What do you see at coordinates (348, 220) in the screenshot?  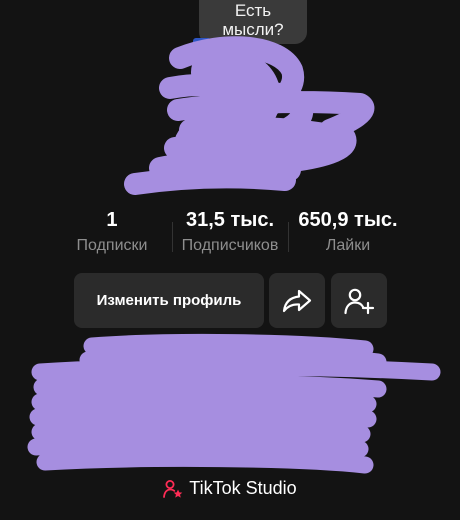 I see `stat-likes-value: 650,9 тыс.` at bounding box center [348, 220].